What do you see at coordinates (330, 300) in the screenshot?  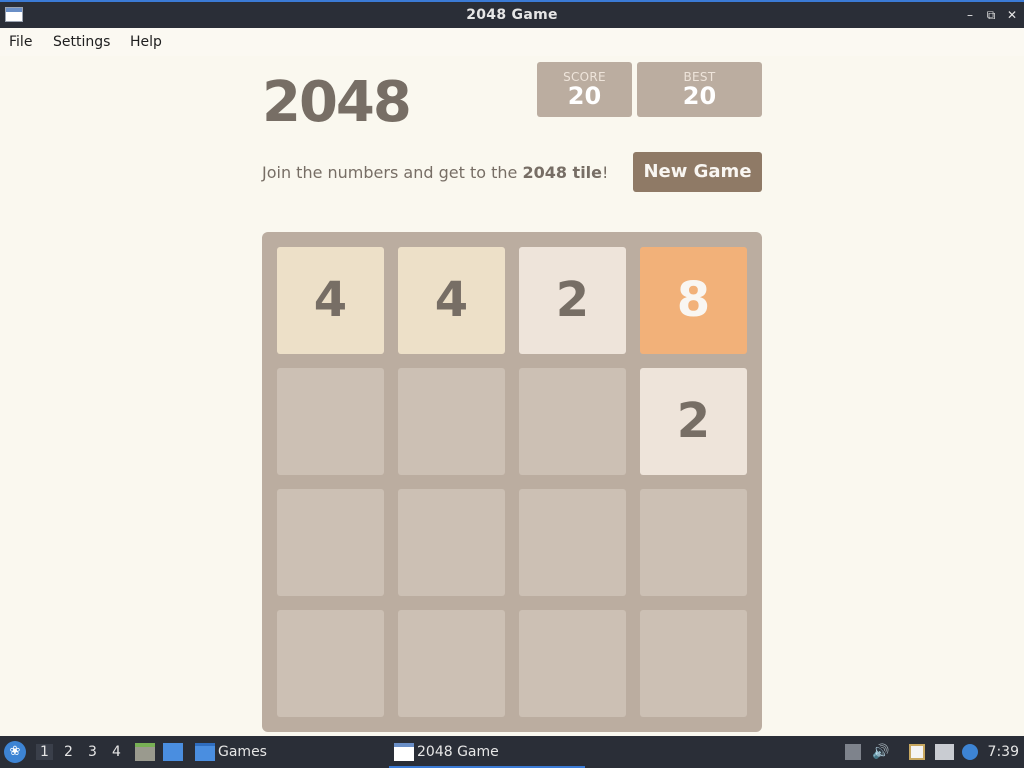 I see `tile-r1-c1: 4` at bounding box center [330, 300].